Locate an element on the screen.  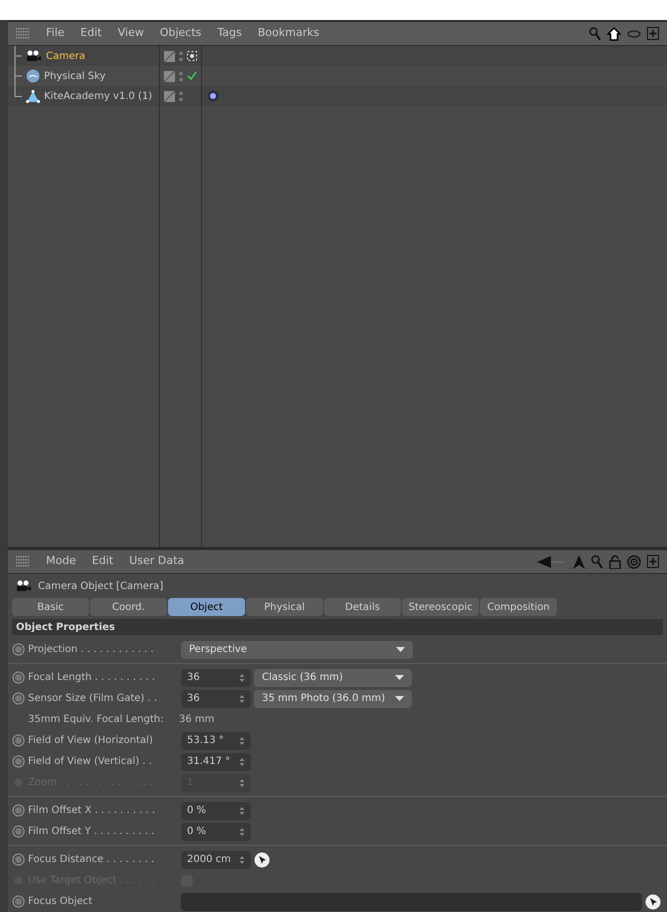
tab: Stereoscopic is located at coordinates (440, 607).